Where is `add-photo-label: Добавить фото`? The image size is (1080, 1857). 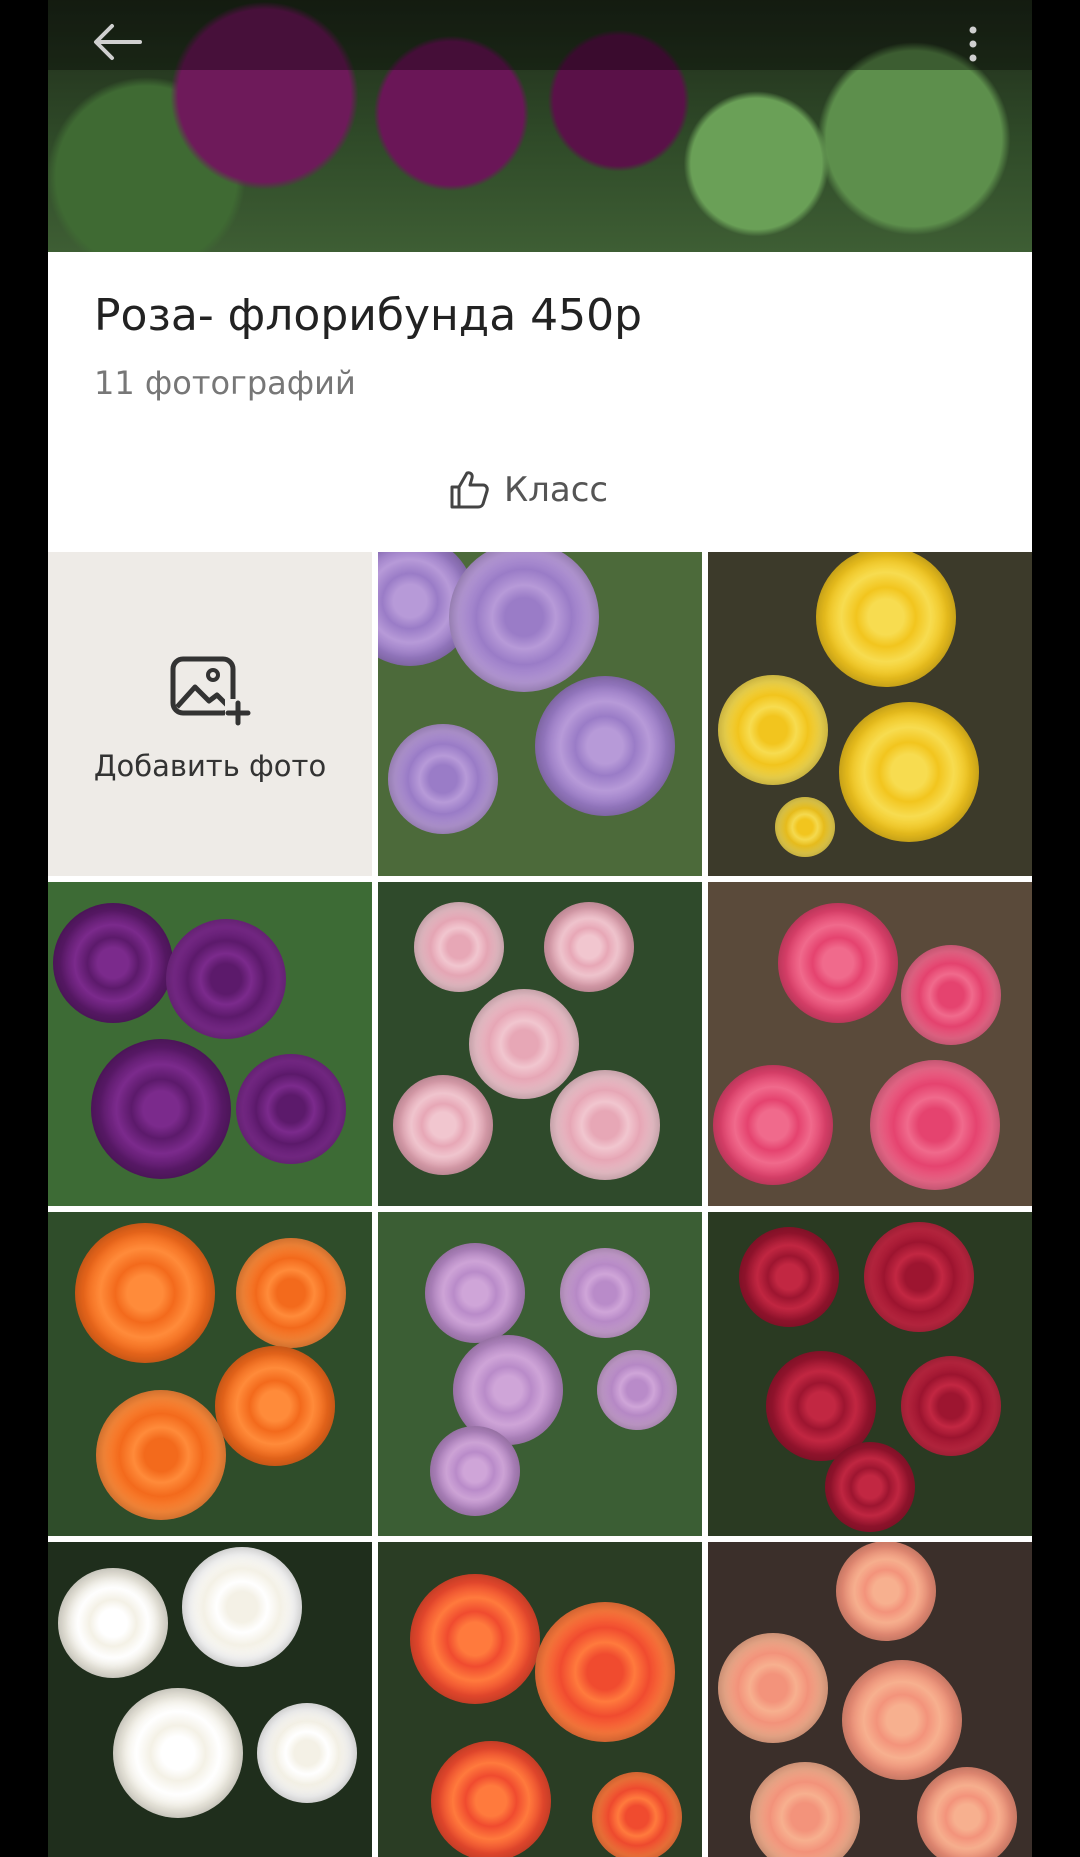
add-photo-label: Добавить фото is located at coordinates (210, 766).